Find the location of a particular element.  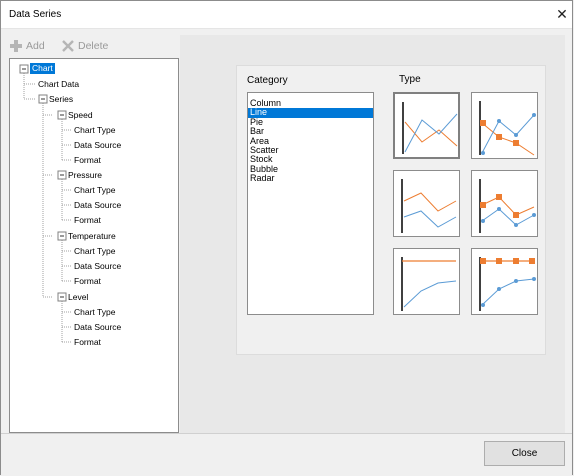

tree-node-speed-format: Format is located at coordinates (87, 160).